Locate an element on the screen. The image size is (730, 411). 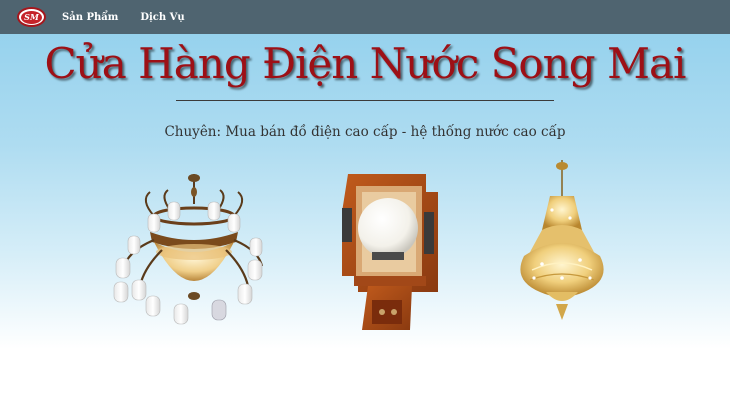
navbar: SM Sản Phẩm Dịch Vụ is located at coordinates (365, 17).